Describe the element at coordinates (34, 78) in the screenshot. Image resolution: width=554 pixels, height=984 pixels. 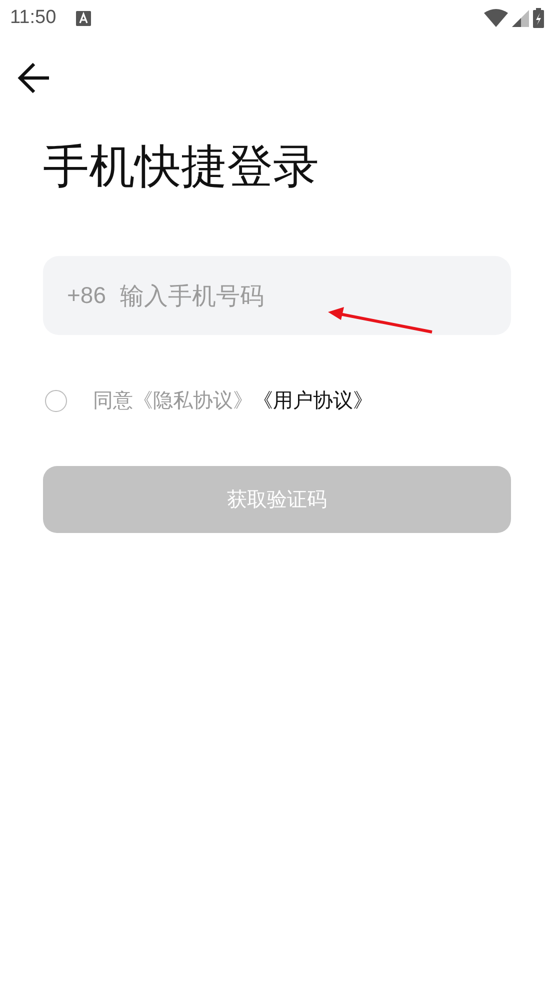
I see `back-arrow-icon` at that location.